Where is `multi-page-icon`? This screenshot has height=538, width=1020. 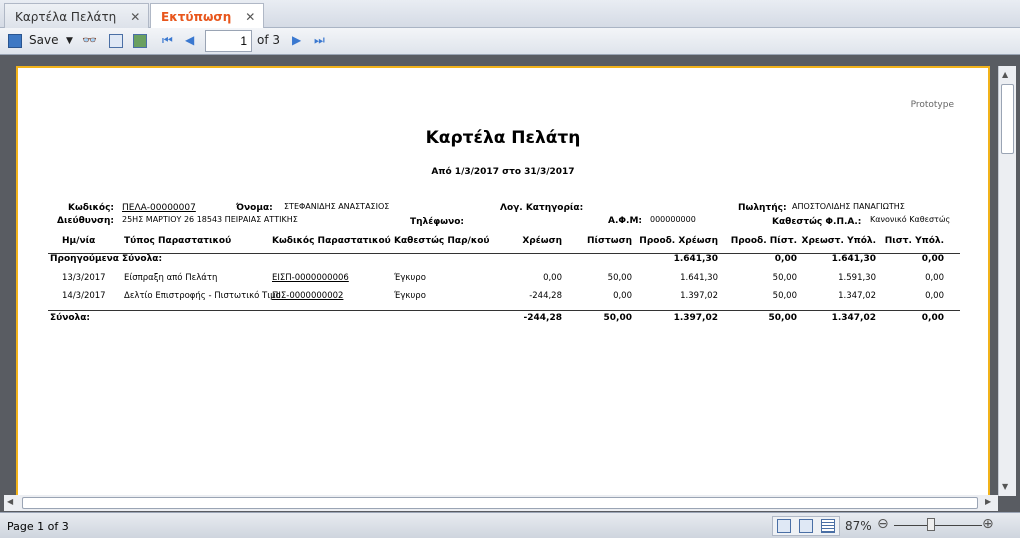 multi-page-icon is located at coordinates (828, 526).